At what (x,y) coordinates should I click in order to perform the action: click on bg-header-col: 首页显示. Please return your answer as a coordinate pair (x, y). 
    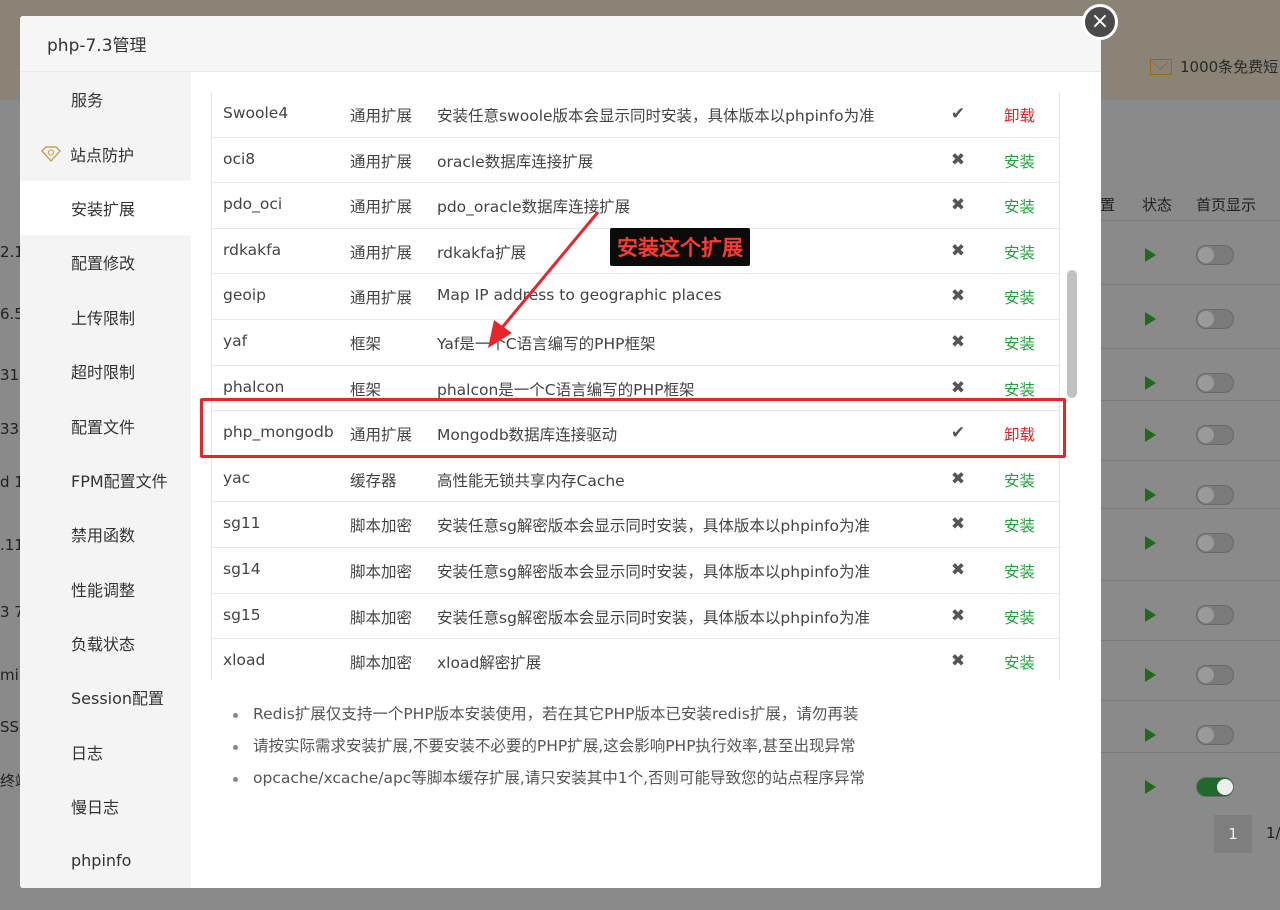
    Looking at the image, I should click on (1226, 205).